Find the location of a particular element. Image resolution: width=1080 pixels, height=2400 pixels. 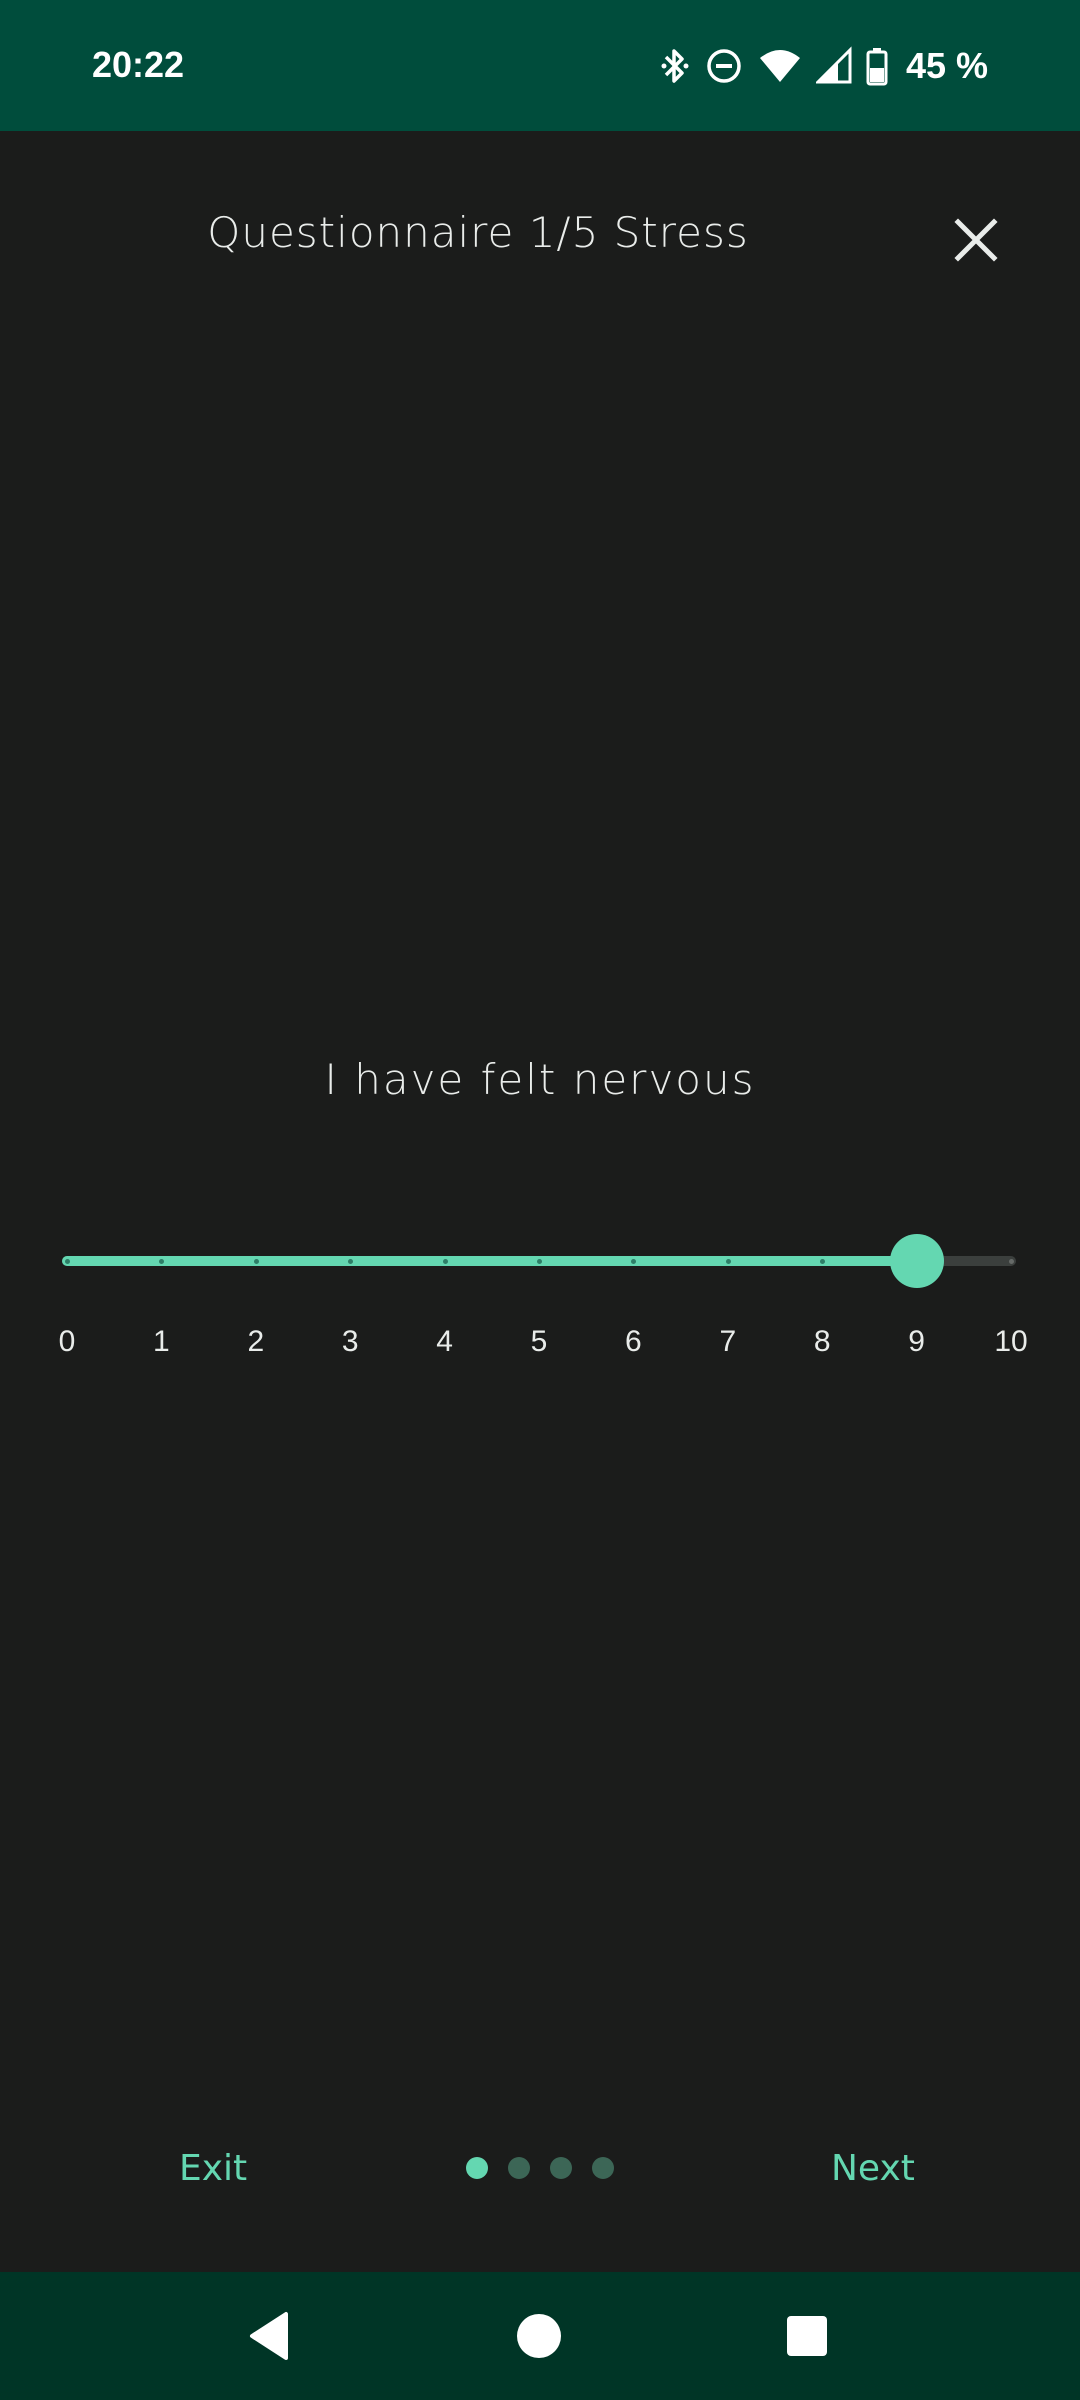

slider-scale-label: 5 is located at coordinates (539, 1341).